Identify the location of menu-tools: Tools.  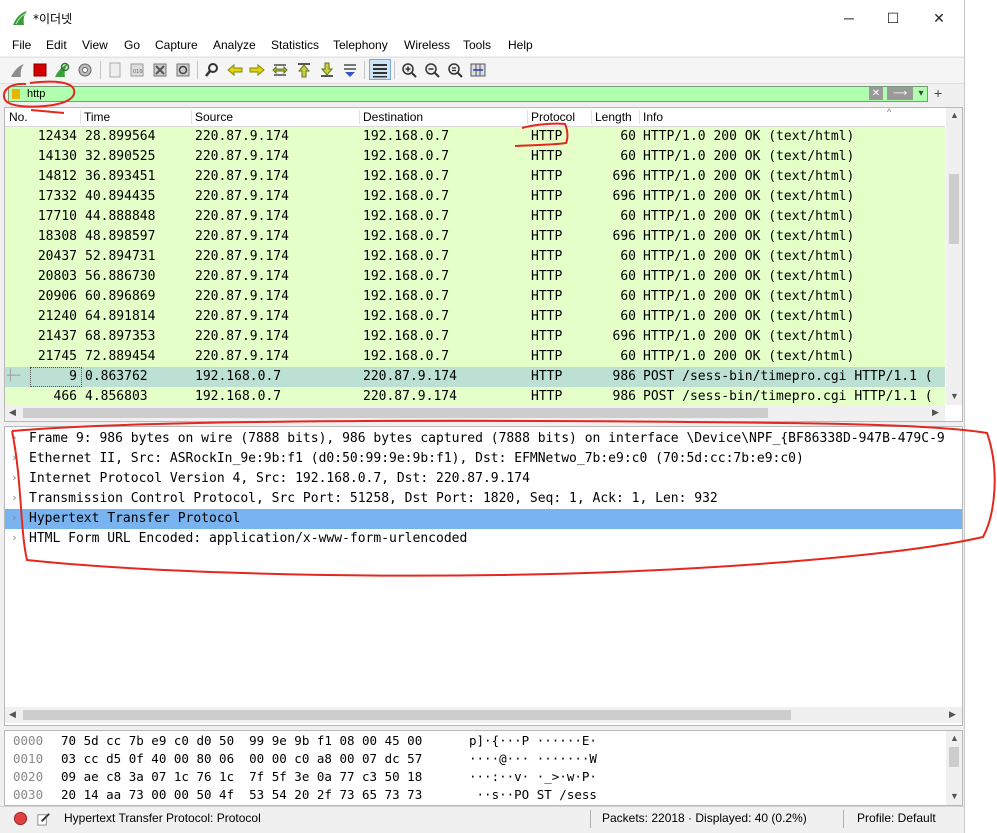
(477, 45).